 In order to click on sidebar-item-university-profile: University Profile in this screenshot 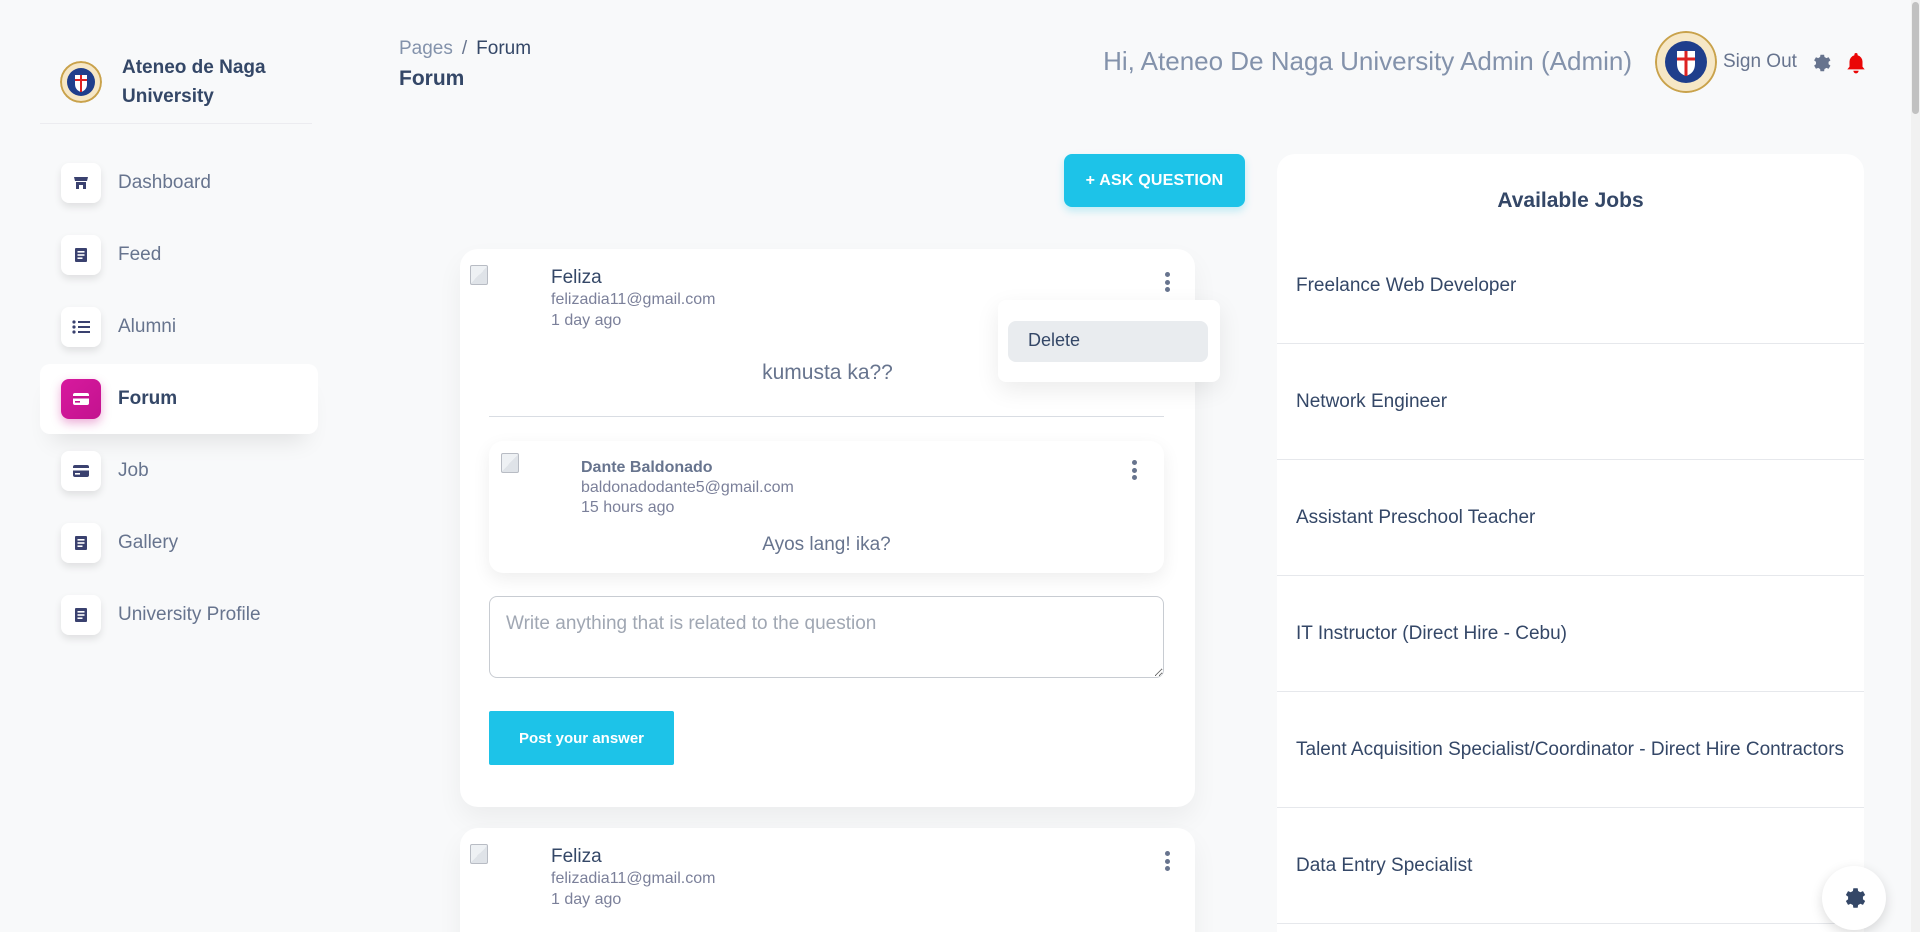, I will do `click(179, 615)`.